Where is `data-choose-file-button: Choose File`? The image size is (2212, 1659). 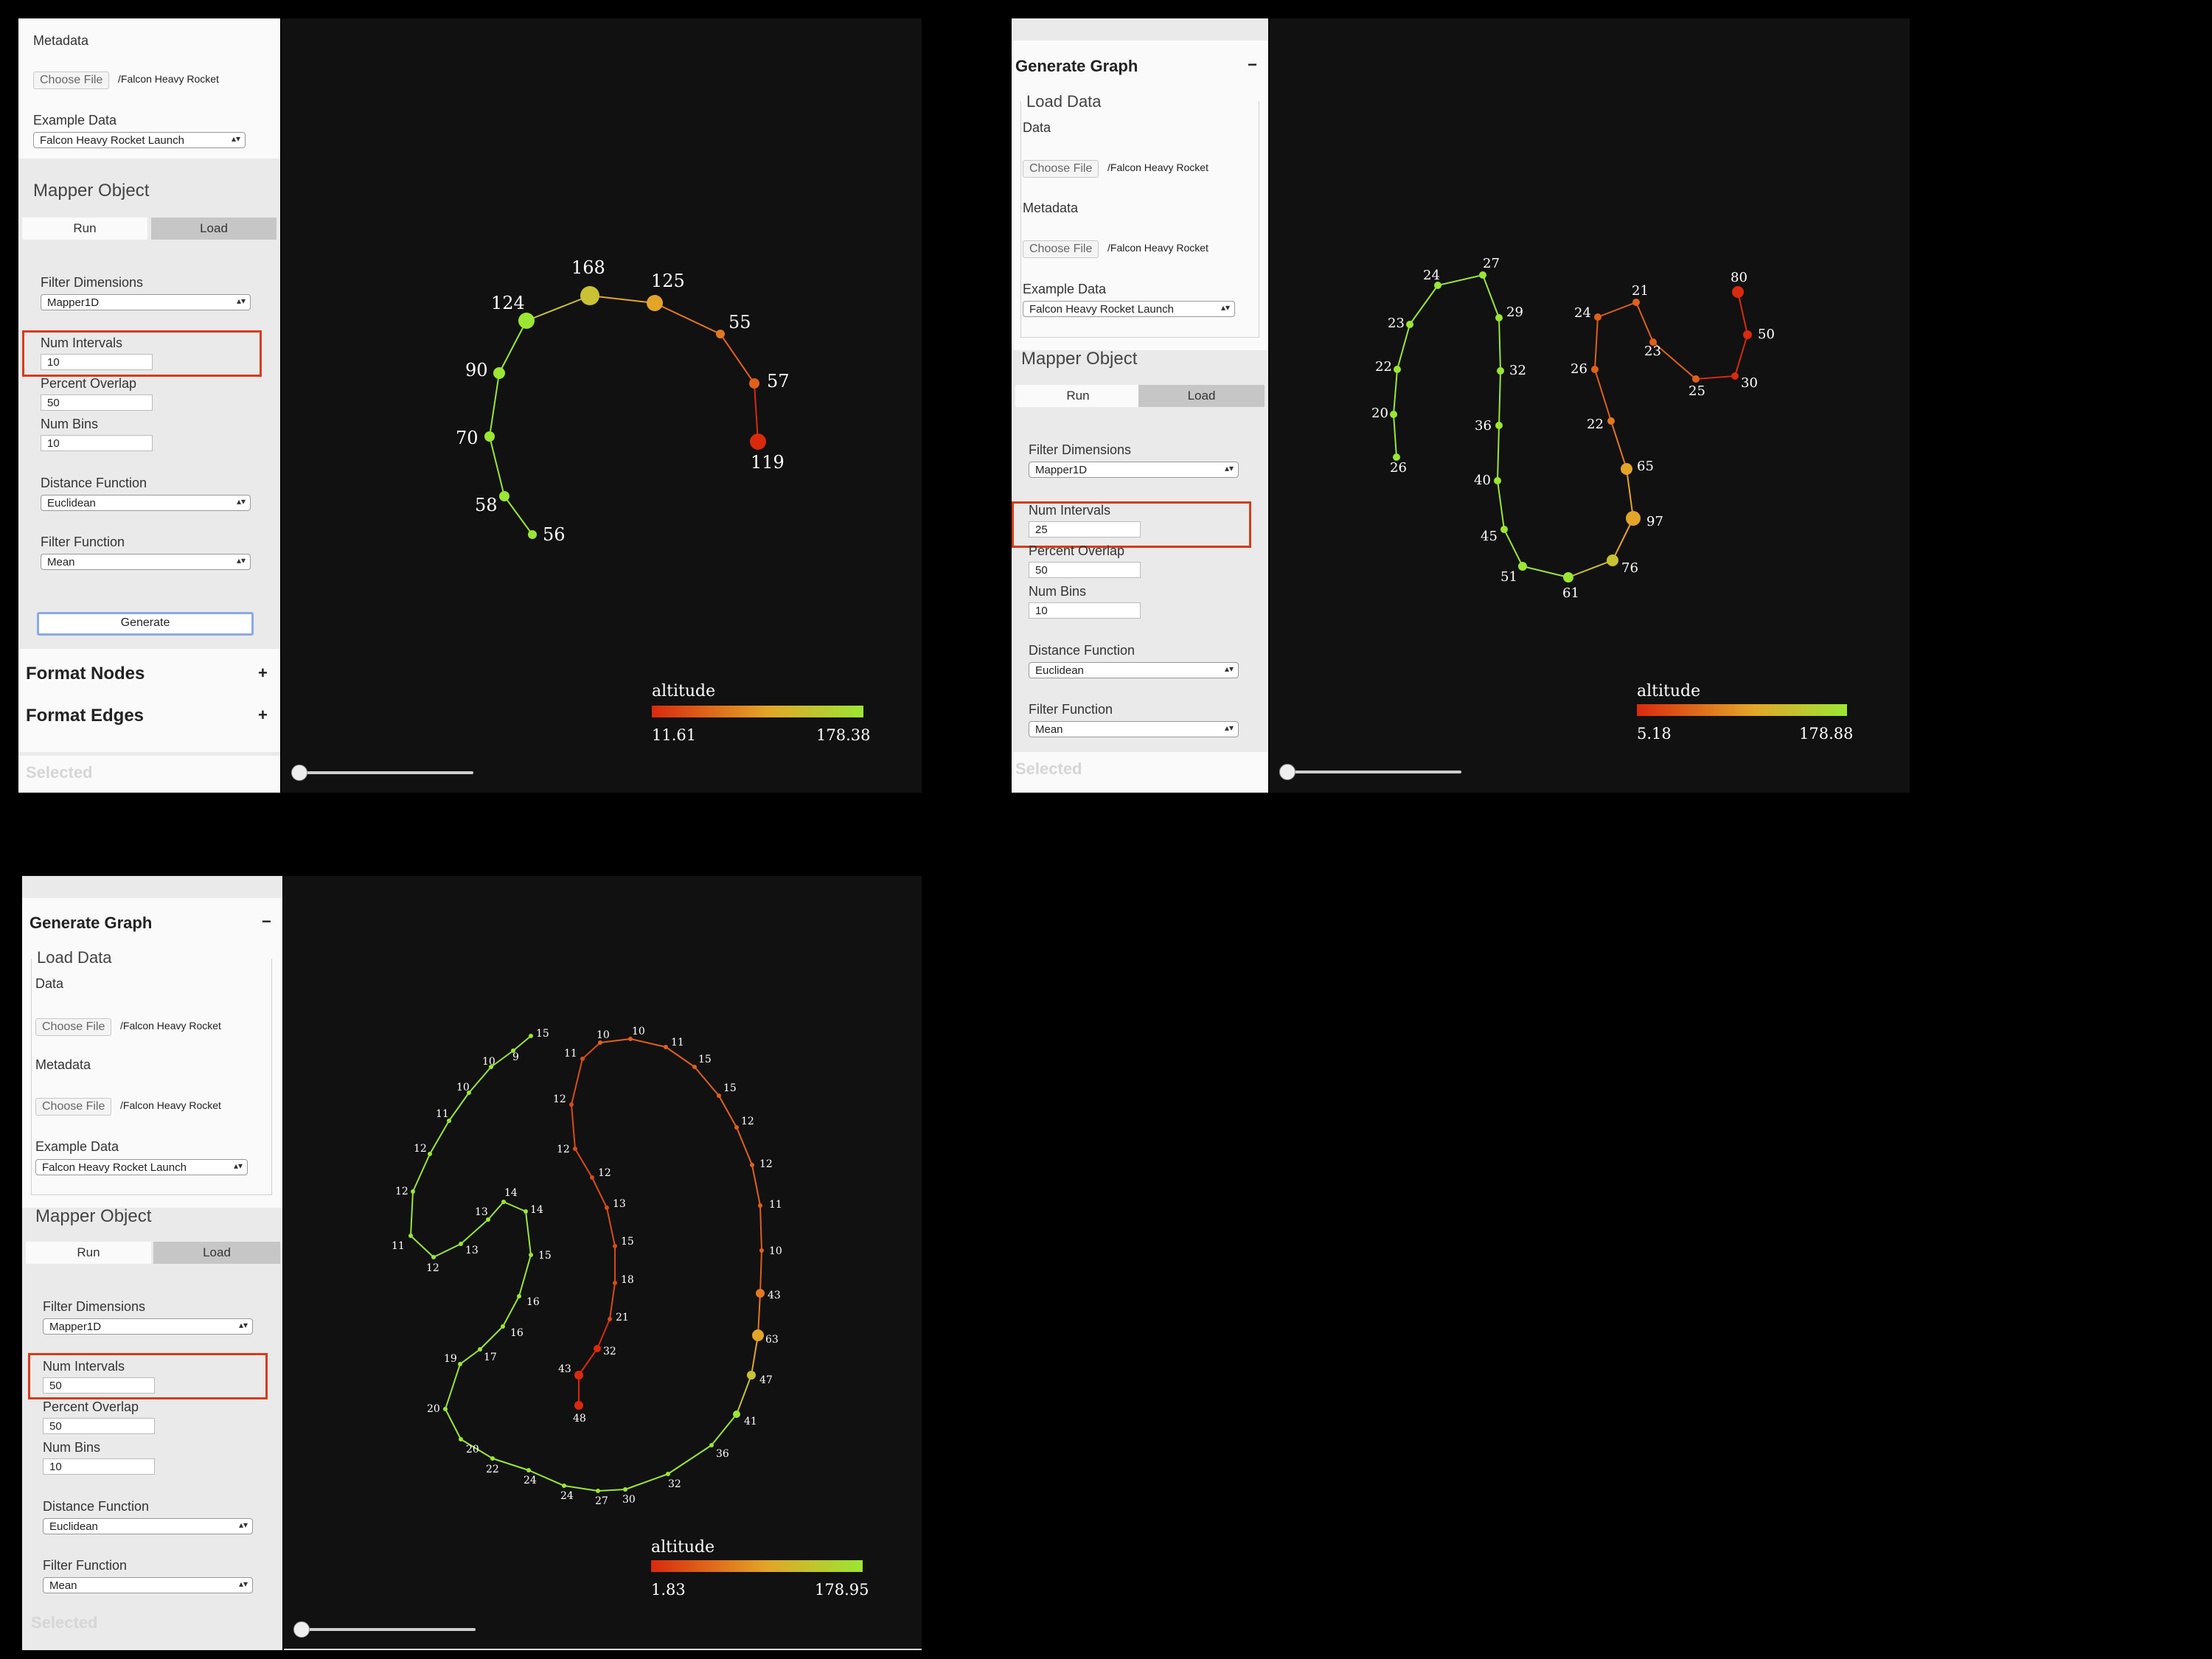 data-choose-file-button: Choose File is located at coordinates (73, 1027).